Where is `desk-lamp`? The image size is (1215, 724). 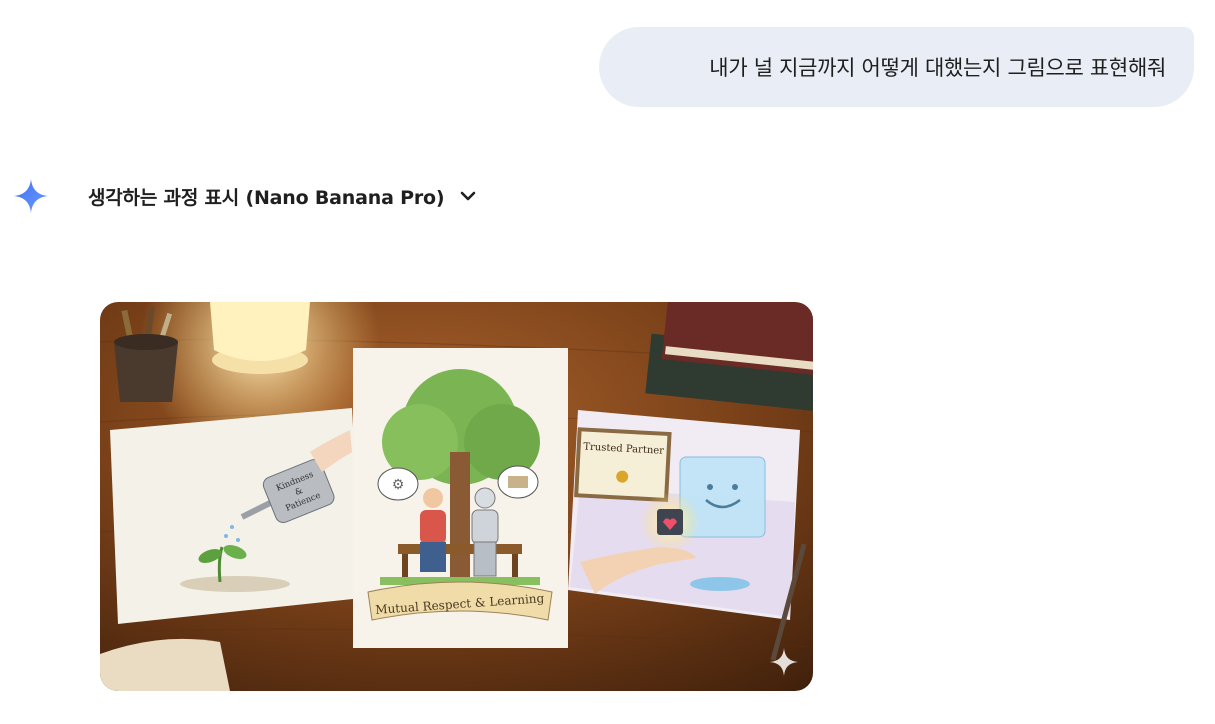
desk-lamp is located at coordinates (260, 338).